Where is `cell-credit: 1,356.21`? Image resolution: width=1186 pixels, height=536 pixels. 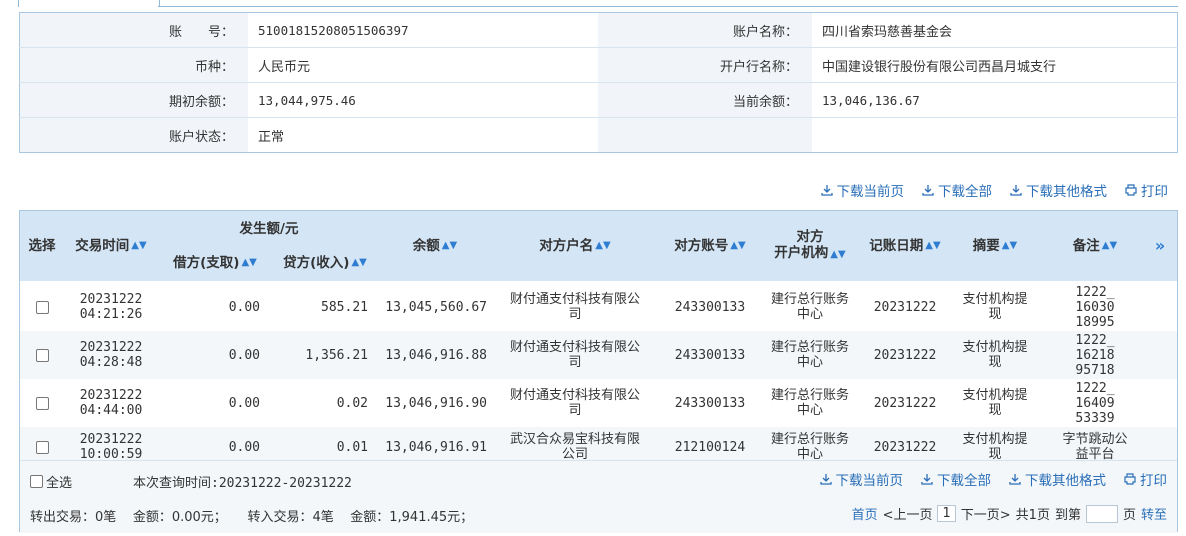 cell-credit: 1,356.21 is located at coordinates (336, 355).